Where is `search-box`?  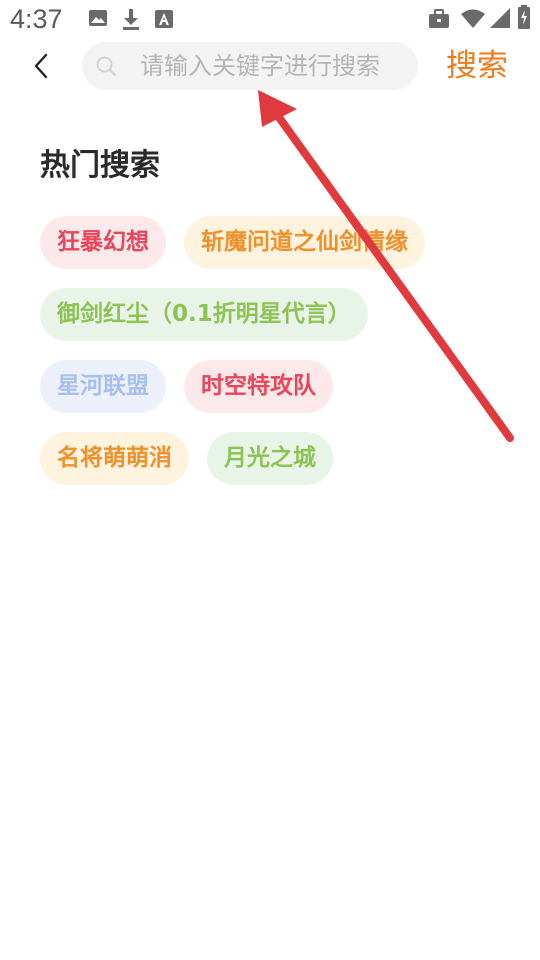 search-box is located at coordinates (250, 66).